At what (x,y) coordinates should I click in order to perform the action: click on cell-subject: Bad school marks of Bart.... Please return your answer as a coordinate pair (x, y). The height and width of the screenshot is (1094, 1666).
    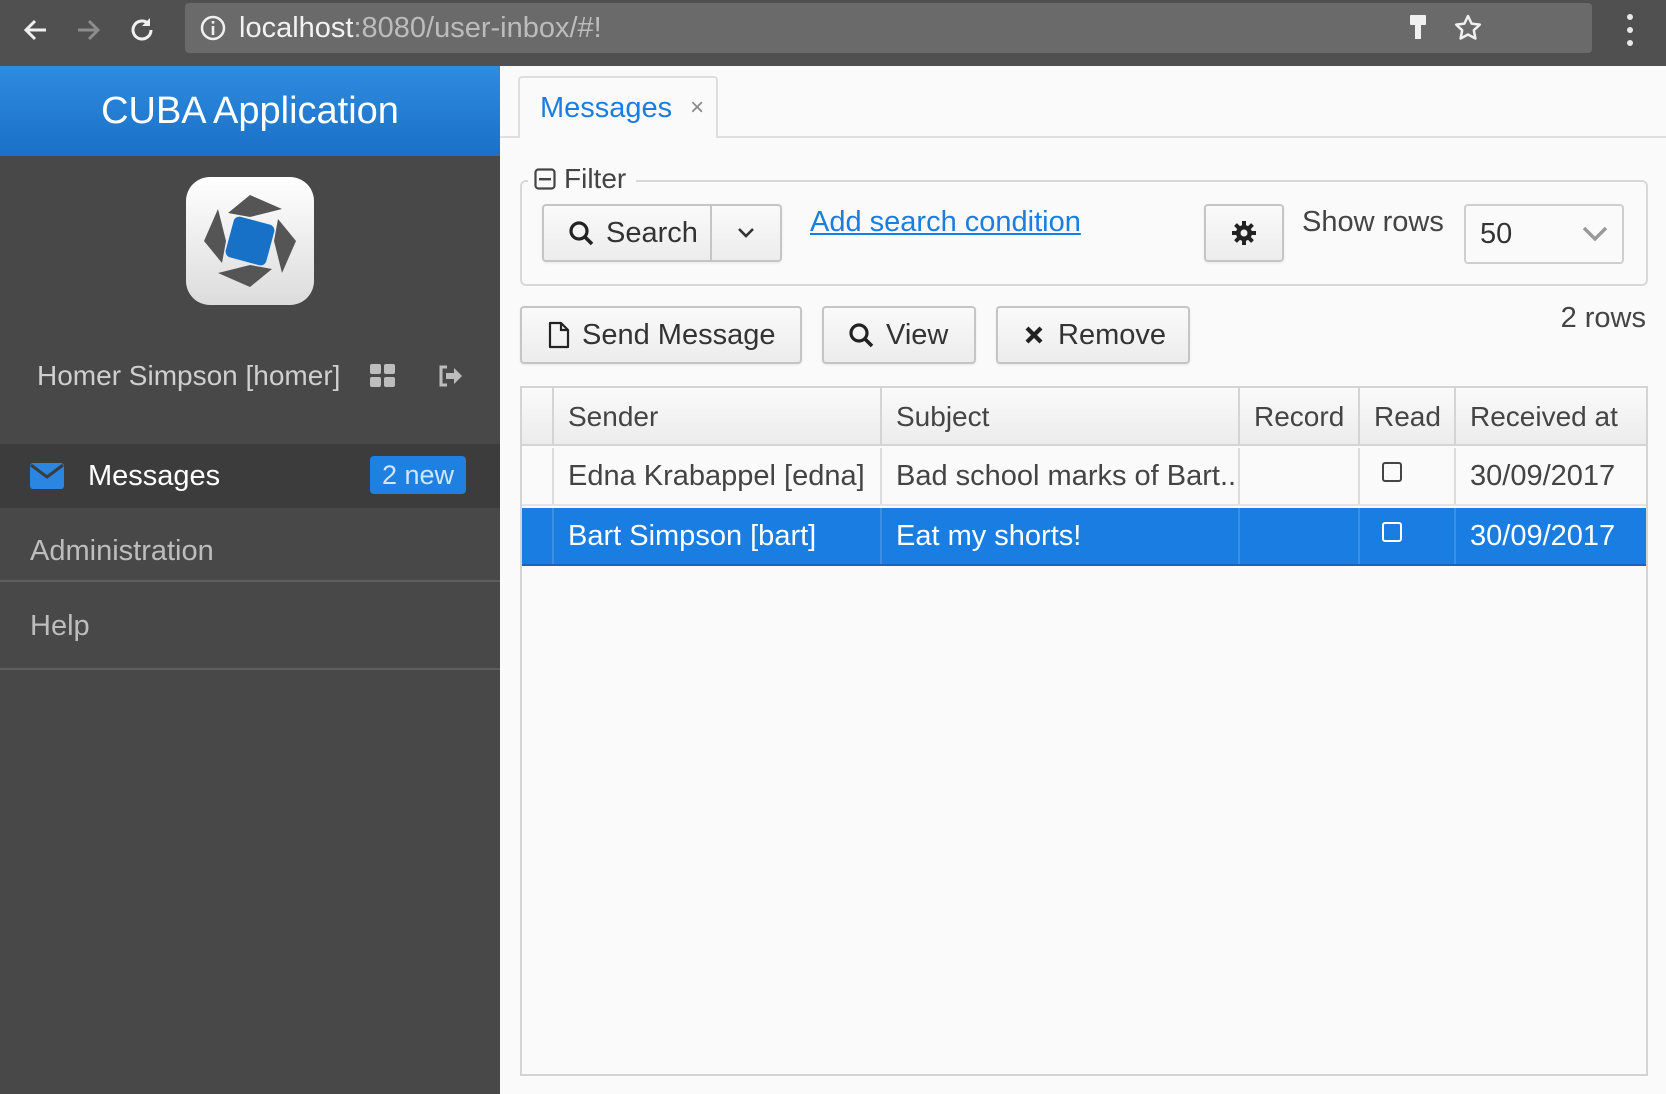
    Looking at the image, I should click on (1059, 476).